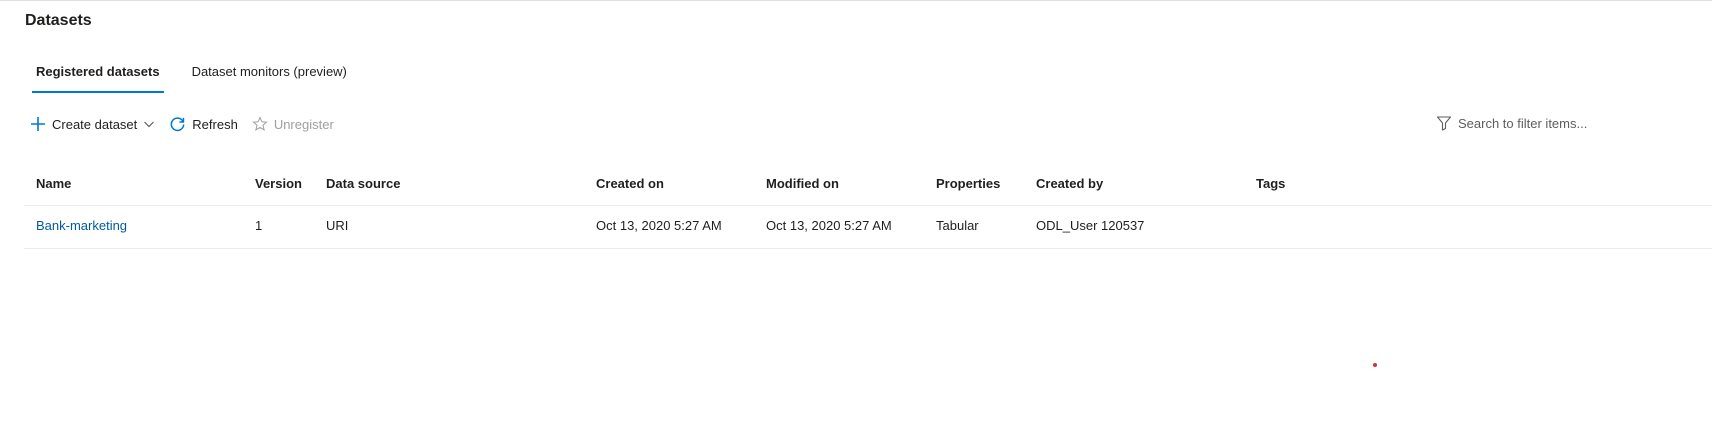  I want to click on column-header-data-source: Data source, so click(363, 184).